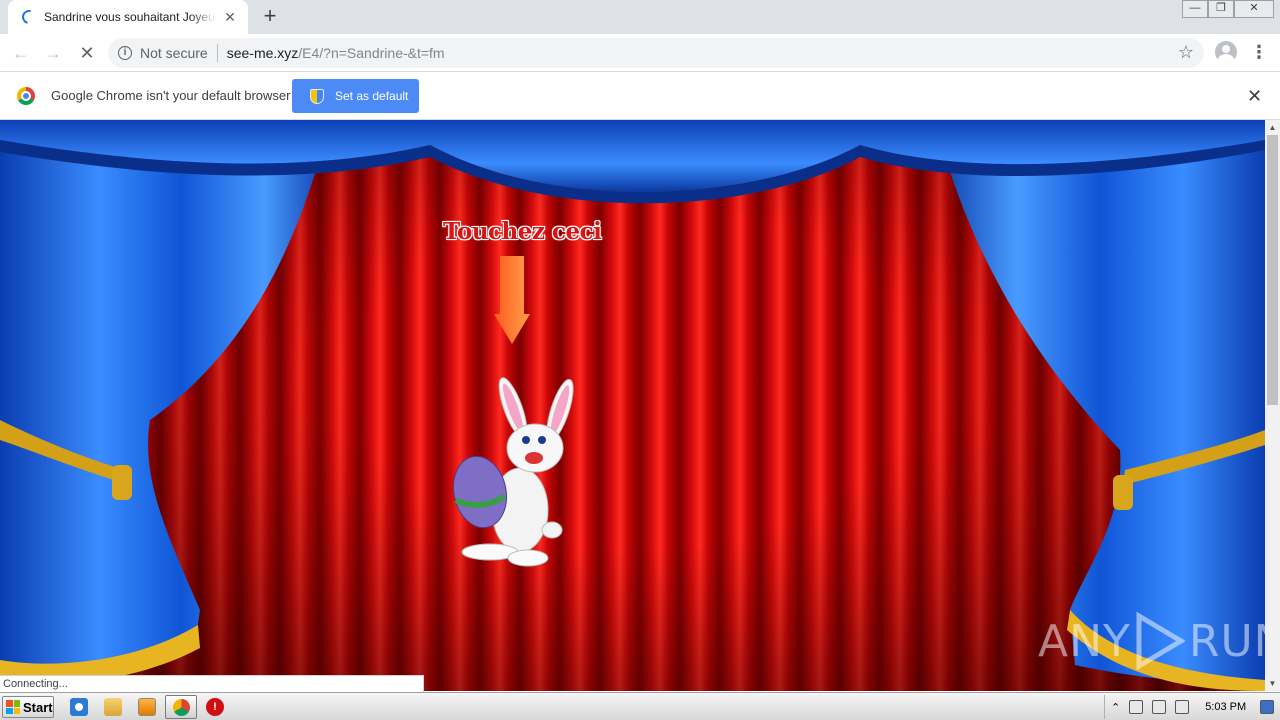 This screenshot has height=720, width=1280. Describe the element at coordinates (13, 707) in the screenshot. I see `windows-flag-icon` at that location.